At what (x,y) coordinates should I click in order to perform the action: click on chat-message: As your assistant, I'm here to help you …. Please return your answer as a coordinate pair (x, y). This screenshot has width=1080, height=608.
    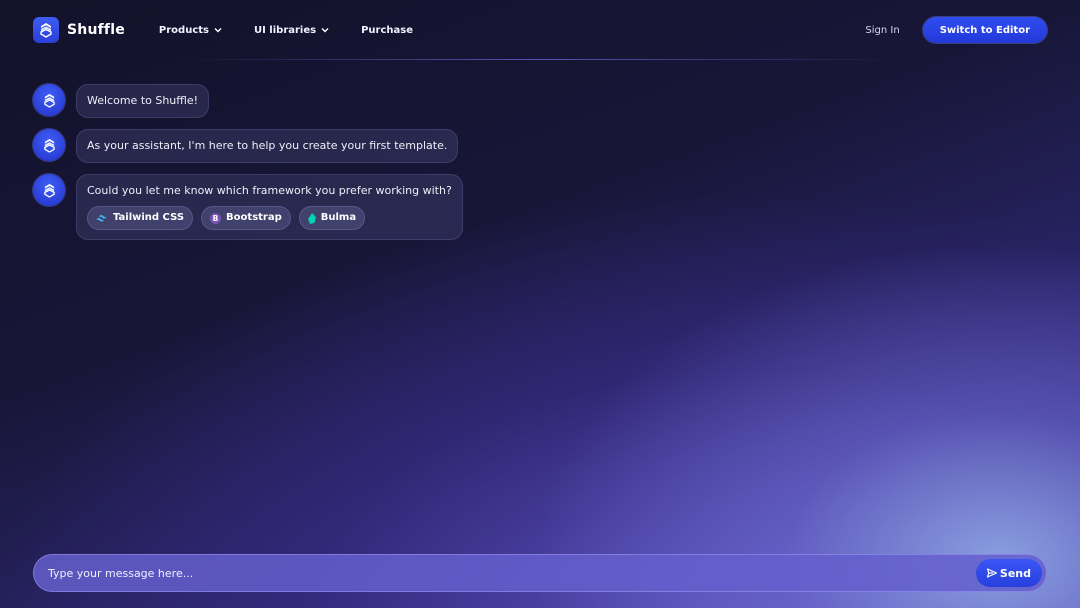
    Looking at the image, I should click on (248, 146).